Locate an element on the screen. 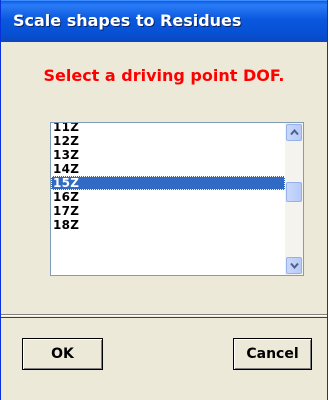  vertical-scrollbar is located at coordinates (294, 199).